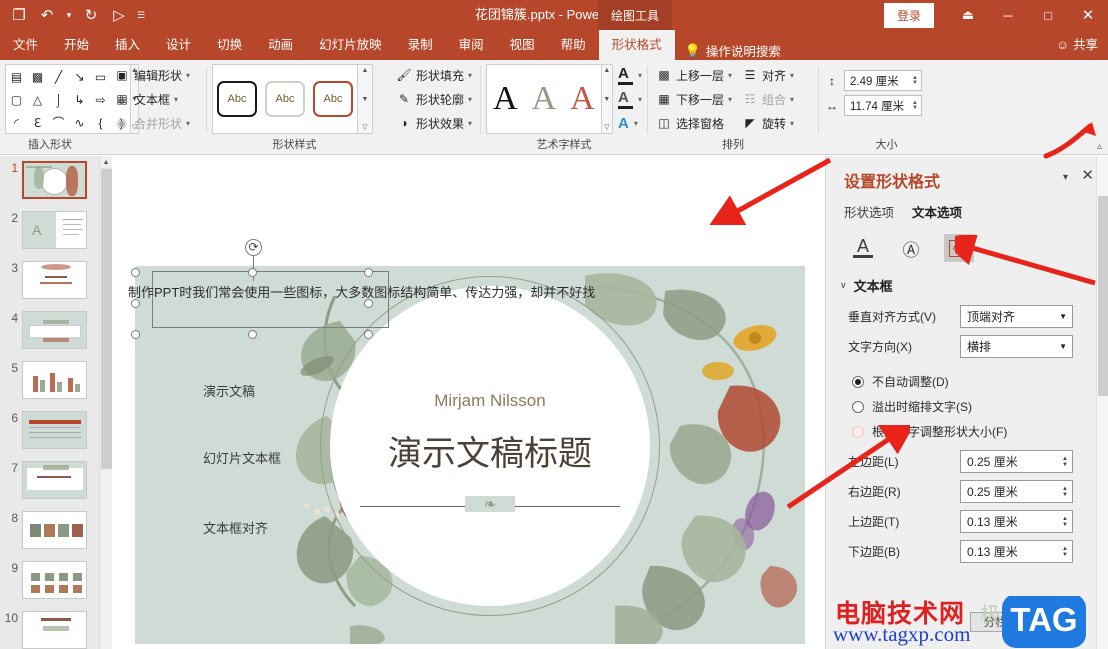 The image size is (1108, 649). What do you see at coordinates (178, 45) in the screenshot?
I see `tab-design: 设计` at bounding box center [178, 45].